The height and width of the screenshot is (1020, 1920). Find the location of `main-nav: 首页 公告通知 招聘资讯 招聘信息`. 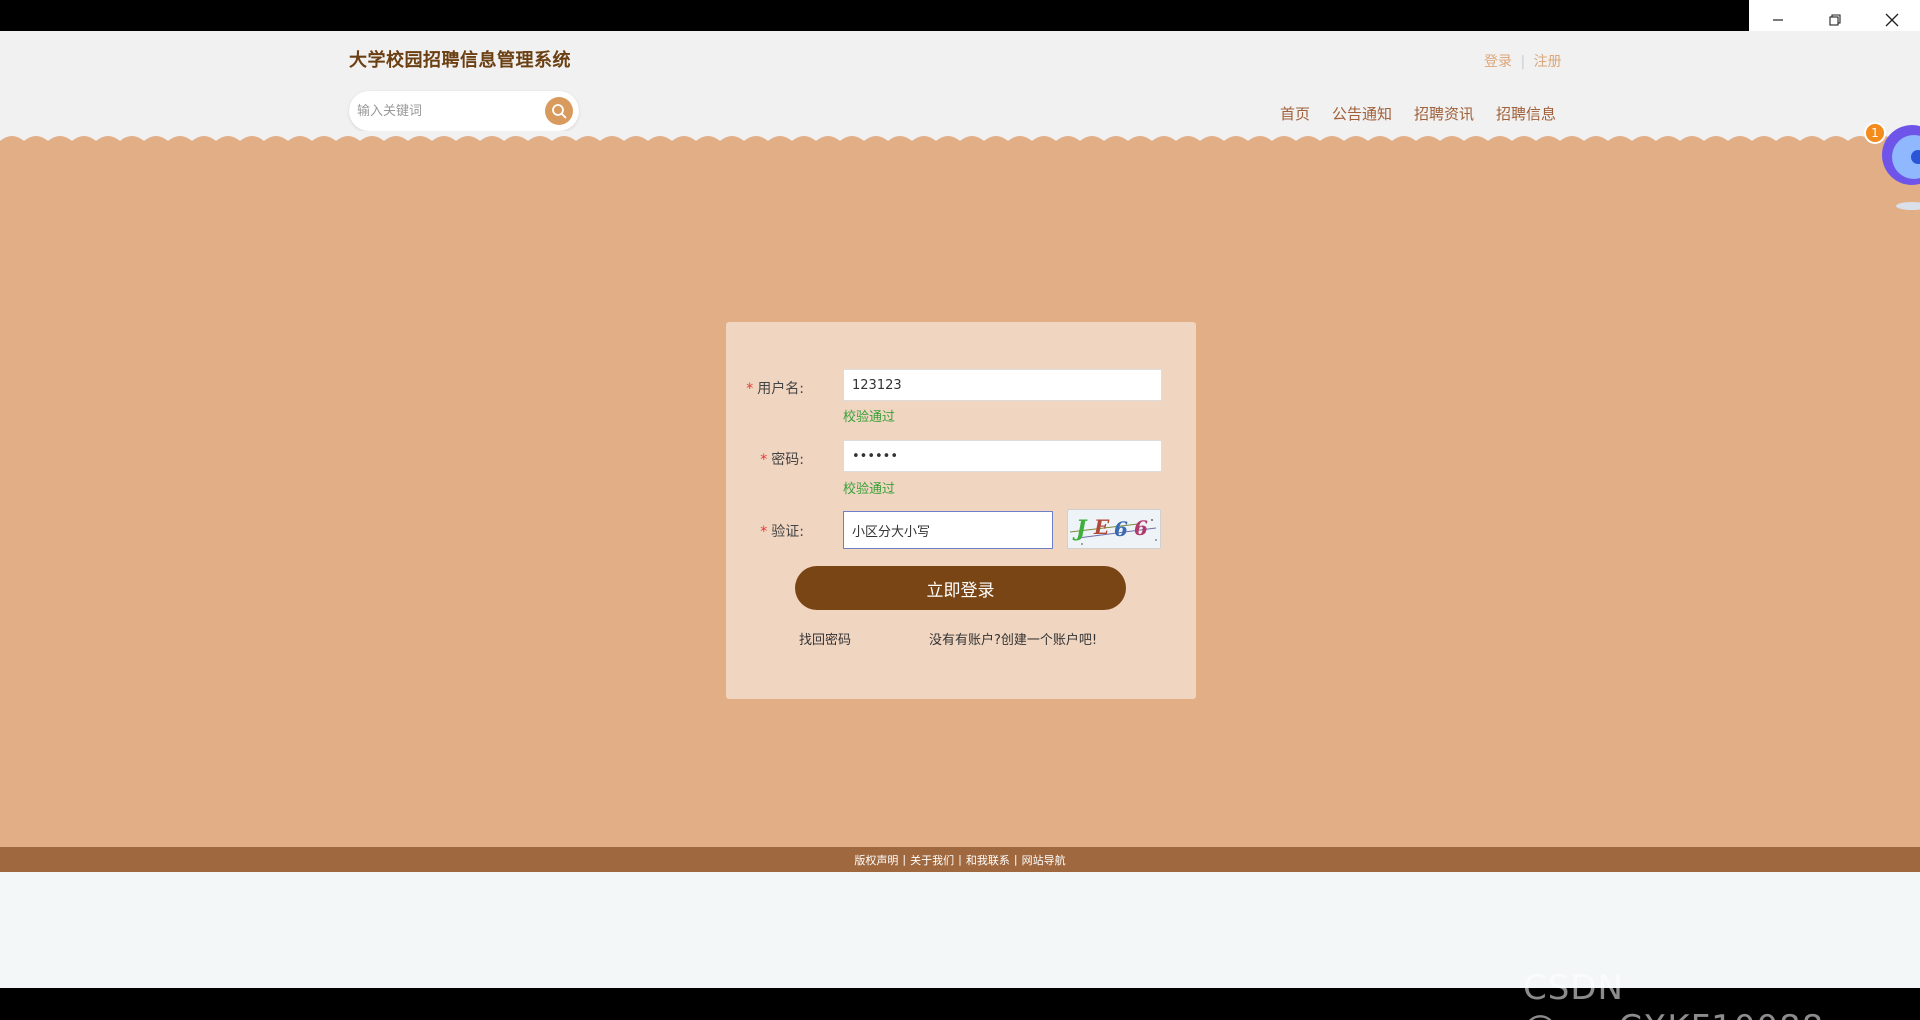

main-nav: 首页 公告通知 招聘资讯 招聘信息 is located at coordinates (1418, 113).